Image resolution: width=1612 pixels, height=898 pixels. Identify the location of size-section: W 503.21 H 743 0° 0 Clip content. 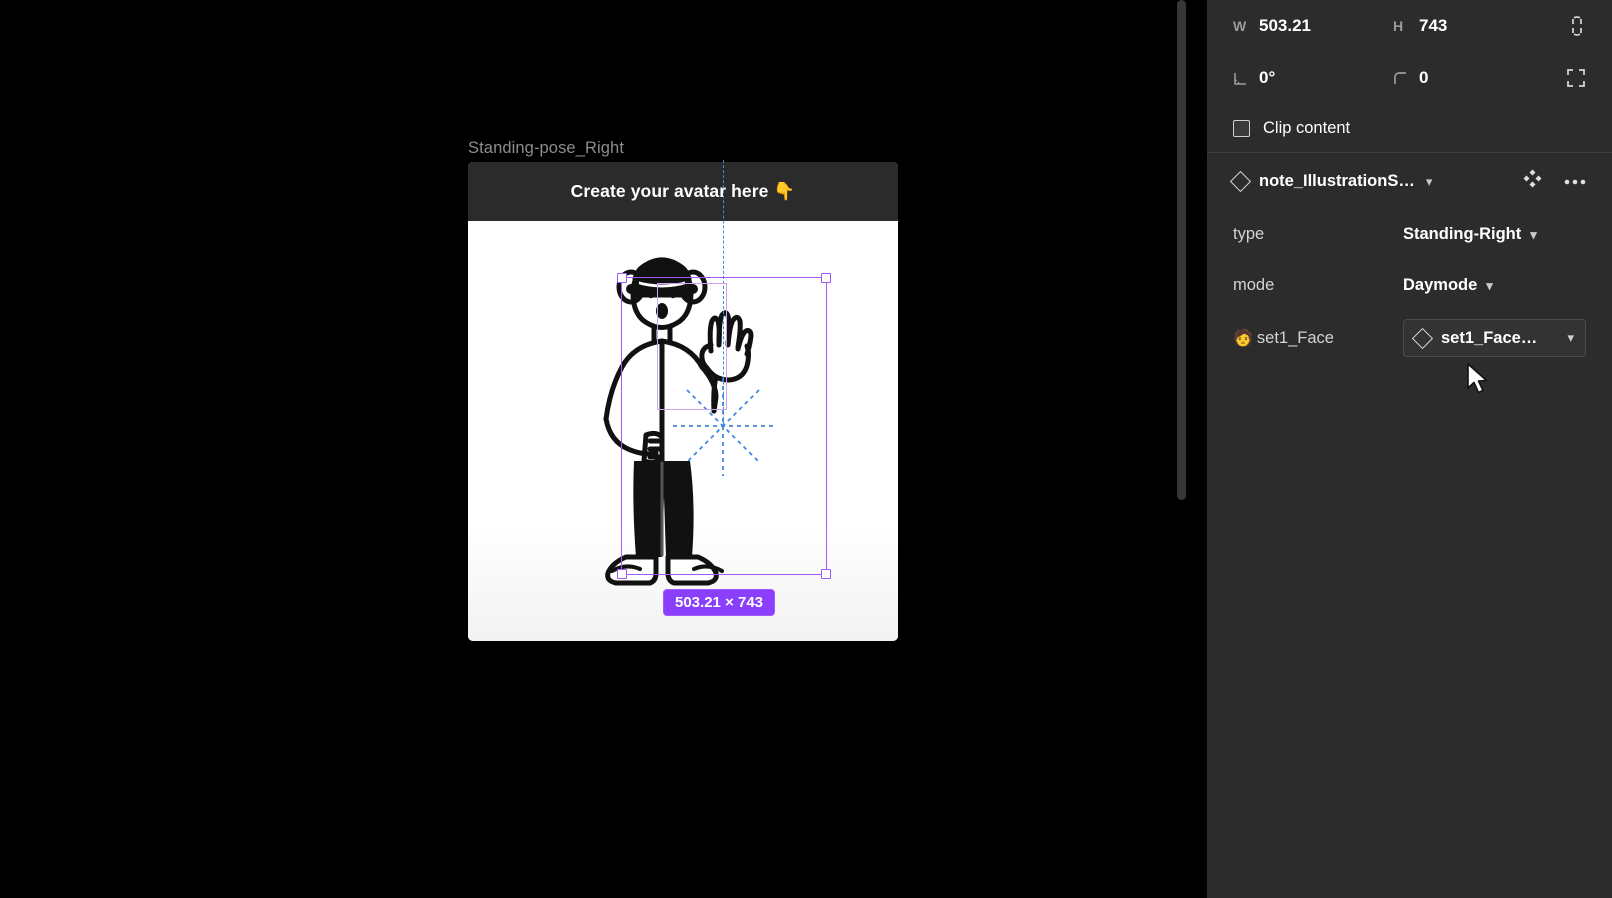
(1409, 76).